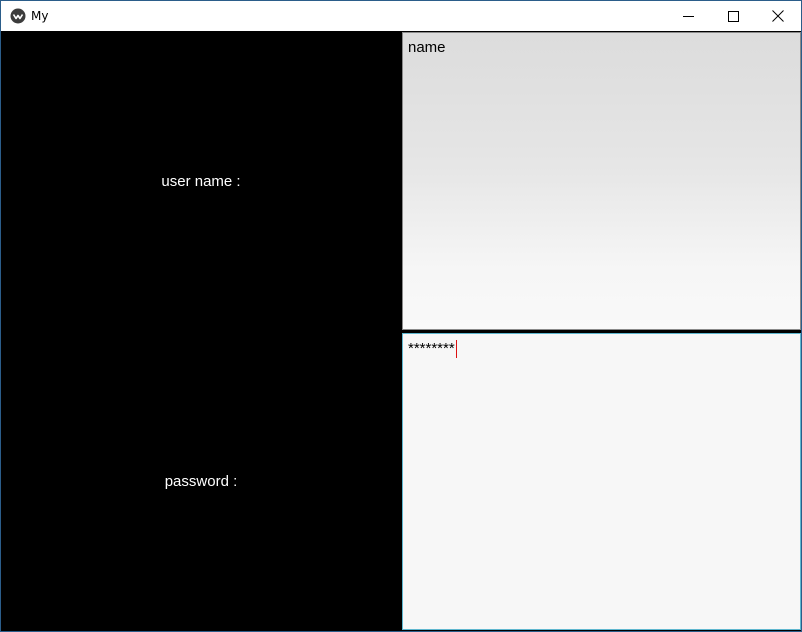 The image size is (802, 632). Describe the element at coordinates (427, 47) in the screenshot. I see `username-input-value: name` at that location.